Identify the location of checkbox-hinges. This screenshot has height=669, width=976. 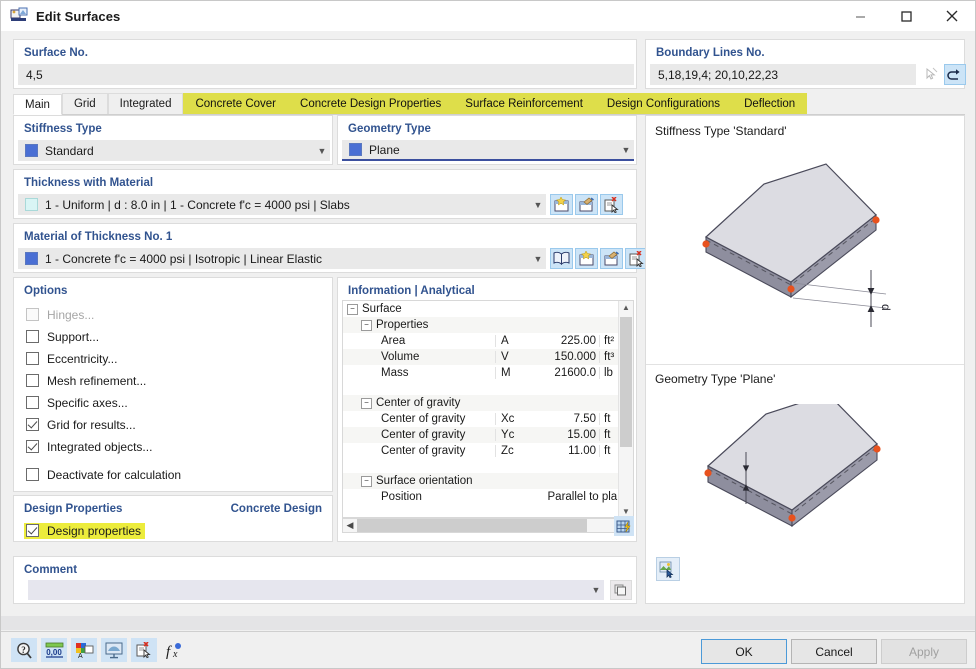
(32, 314).